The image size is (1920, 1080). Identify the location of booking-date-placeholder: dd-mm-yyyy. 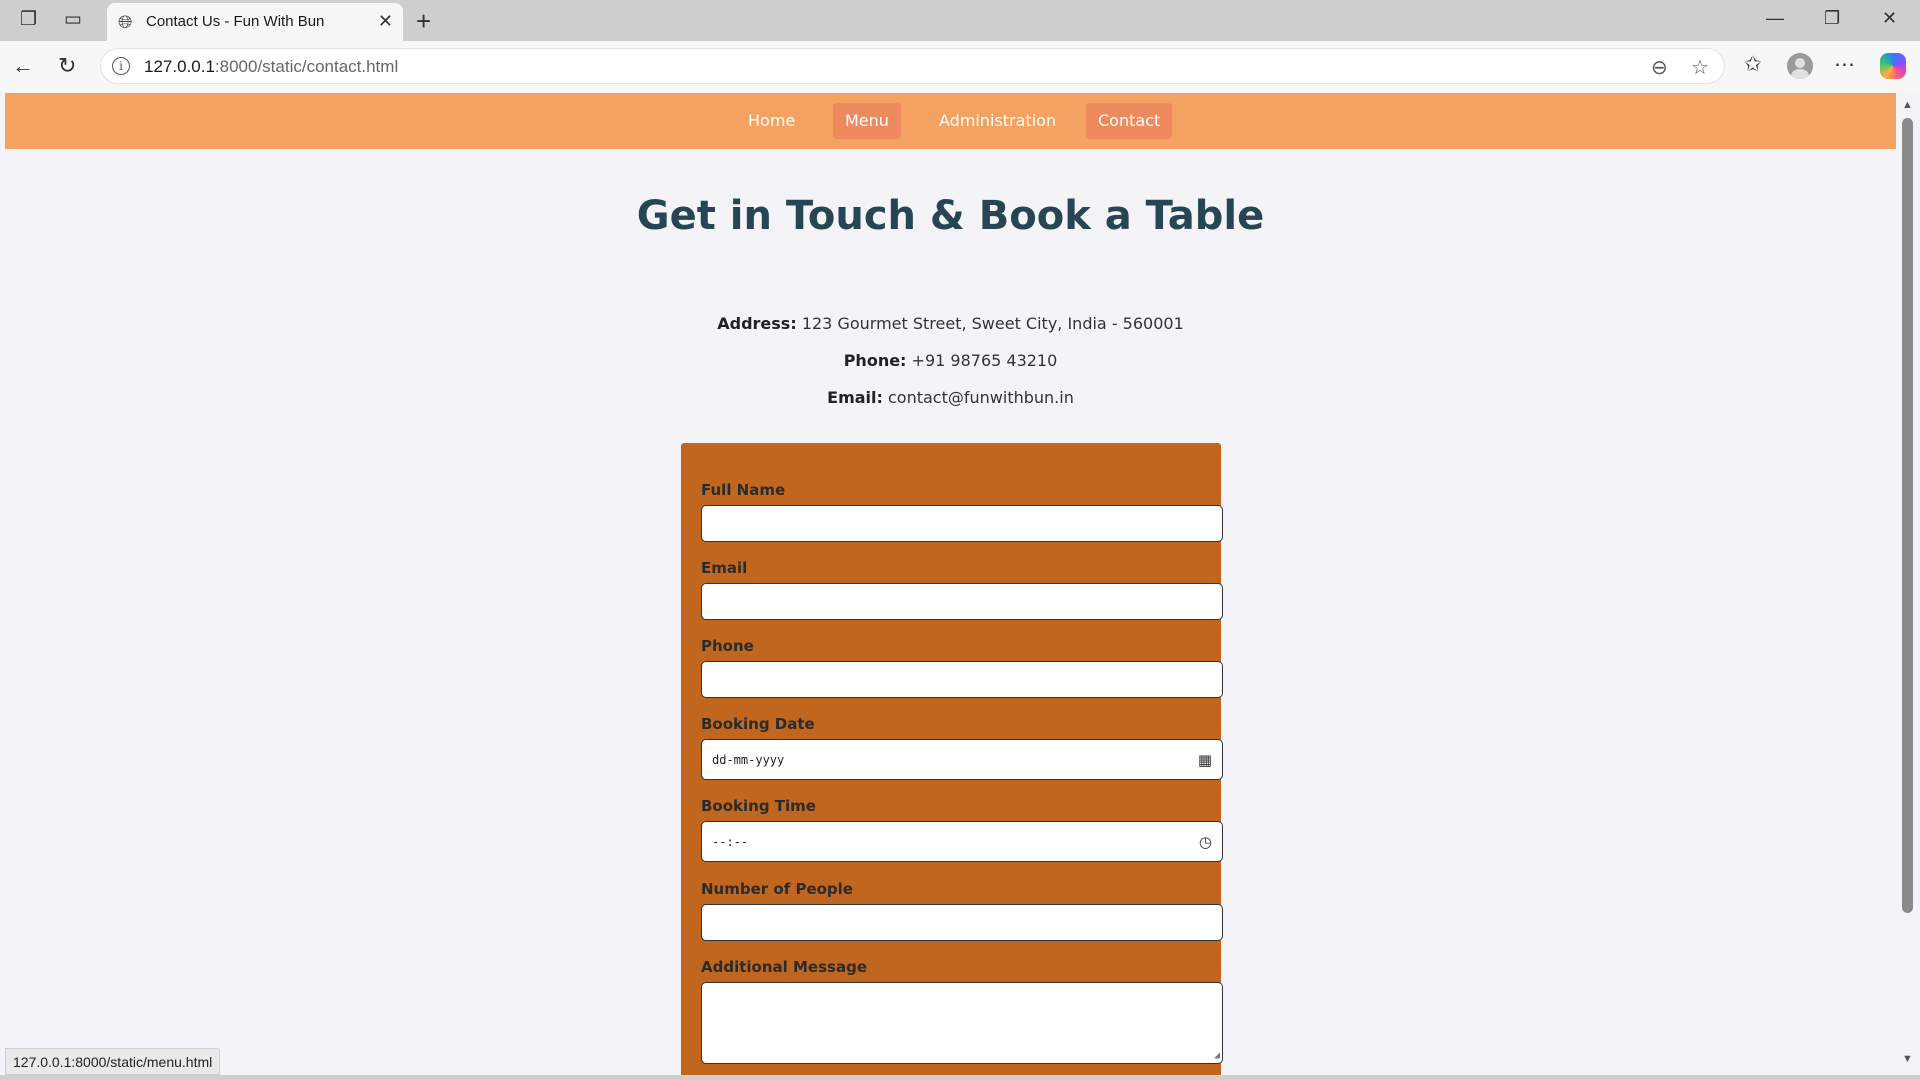
(748, 759).